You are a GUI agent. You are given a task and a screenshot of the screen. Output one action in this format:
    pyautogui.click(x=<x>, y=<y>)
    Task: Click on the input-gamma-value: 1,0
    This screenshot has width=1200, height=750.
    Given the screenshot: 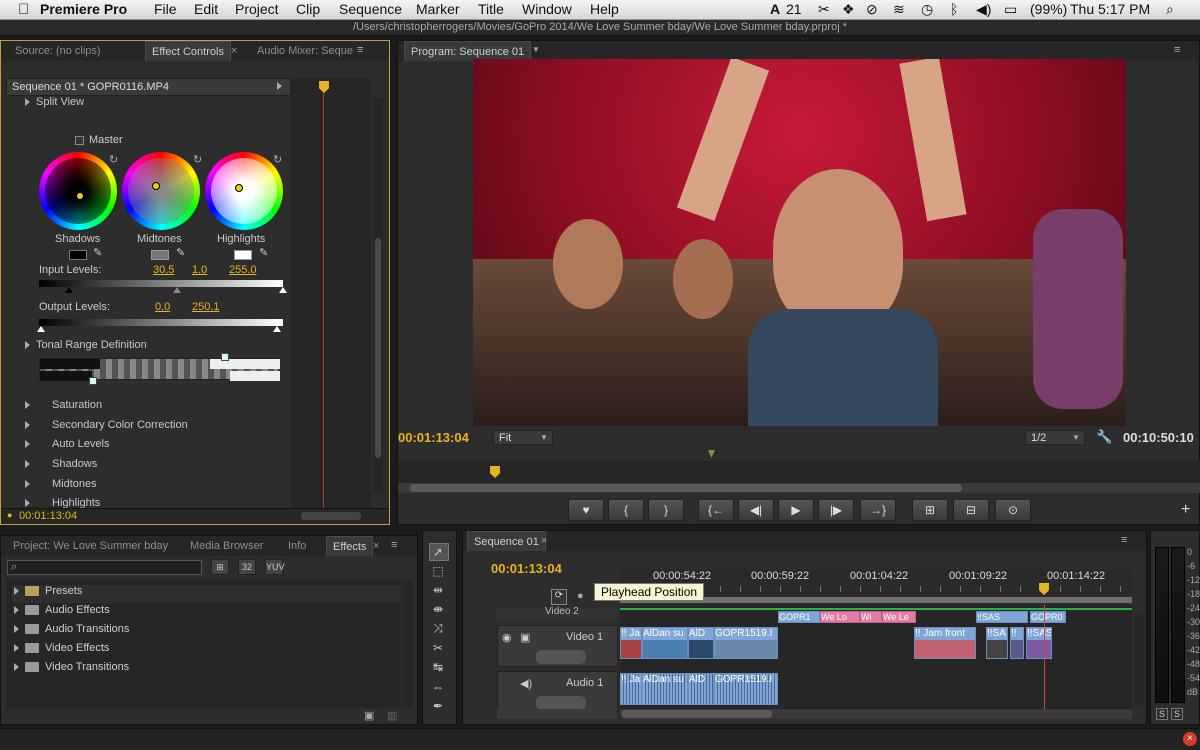 What is the action you would take?
    pyautogui.click(x=199, y=270)
    